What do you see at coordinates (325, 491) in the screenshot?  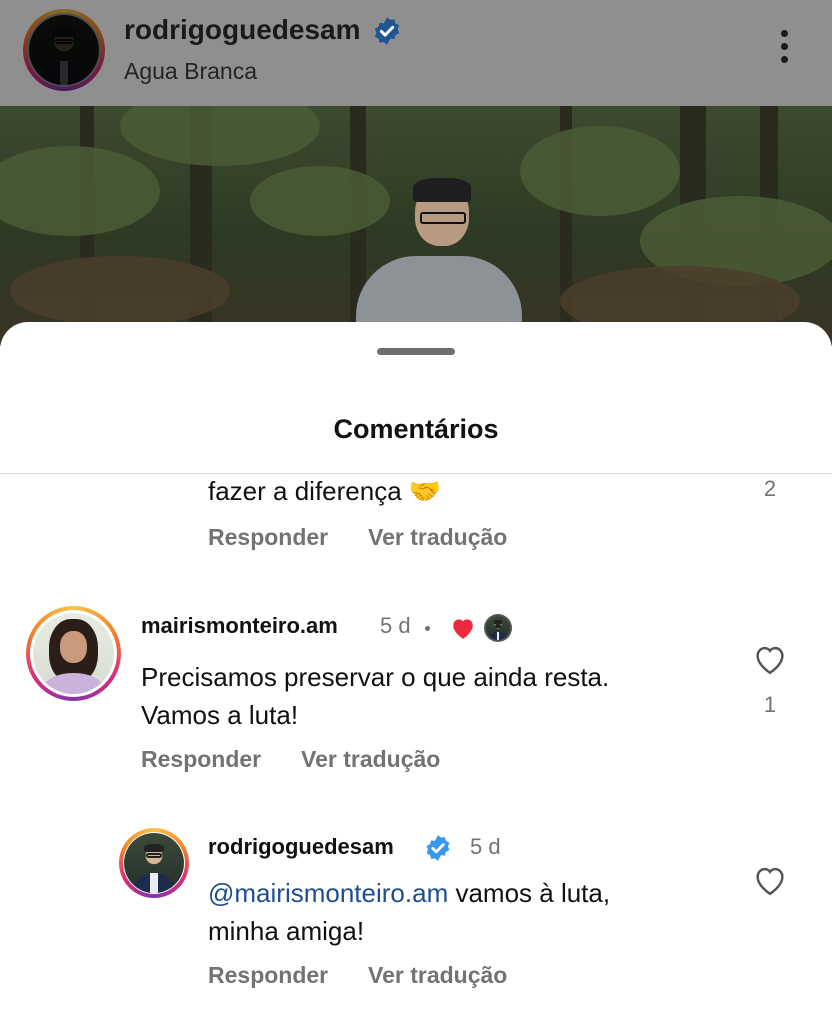 I see `comment-text: fazer a diferença 🤝` at bounding box center [325, 491].